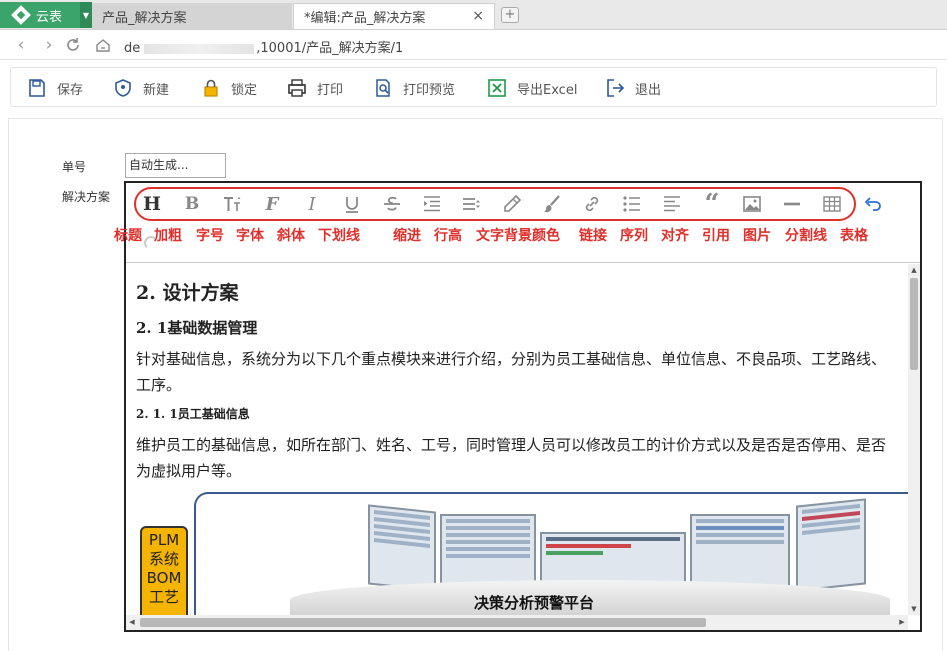  I want to click on divider-button, so click(792, 204).